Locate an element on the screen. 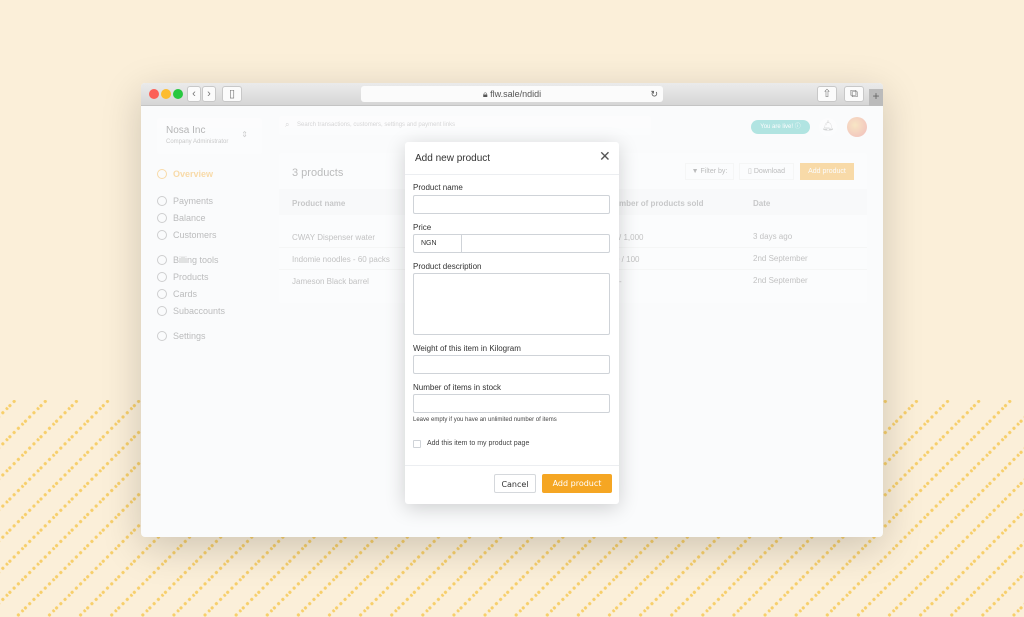 This screenshot has width=1024, height=617. gear-icon is located at coordinates (162, 336).